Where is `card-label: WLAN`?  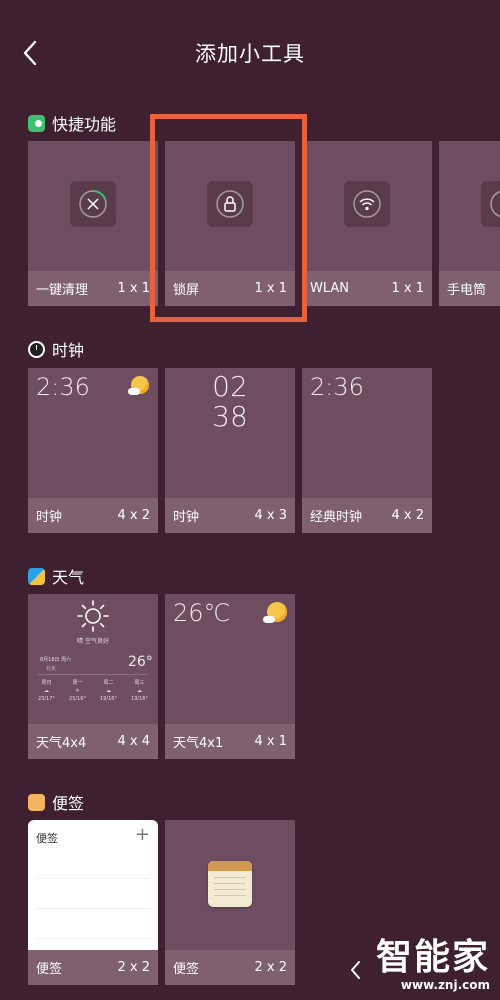 card-label: WLAN is located at coordinates (330, 288).